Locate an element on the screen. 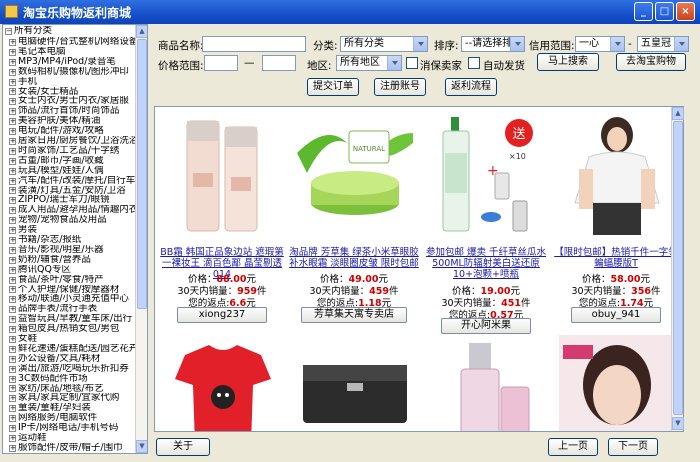 The image size is (700, 462). search-button: 马上搜索 is located at coordinates (568, 62).